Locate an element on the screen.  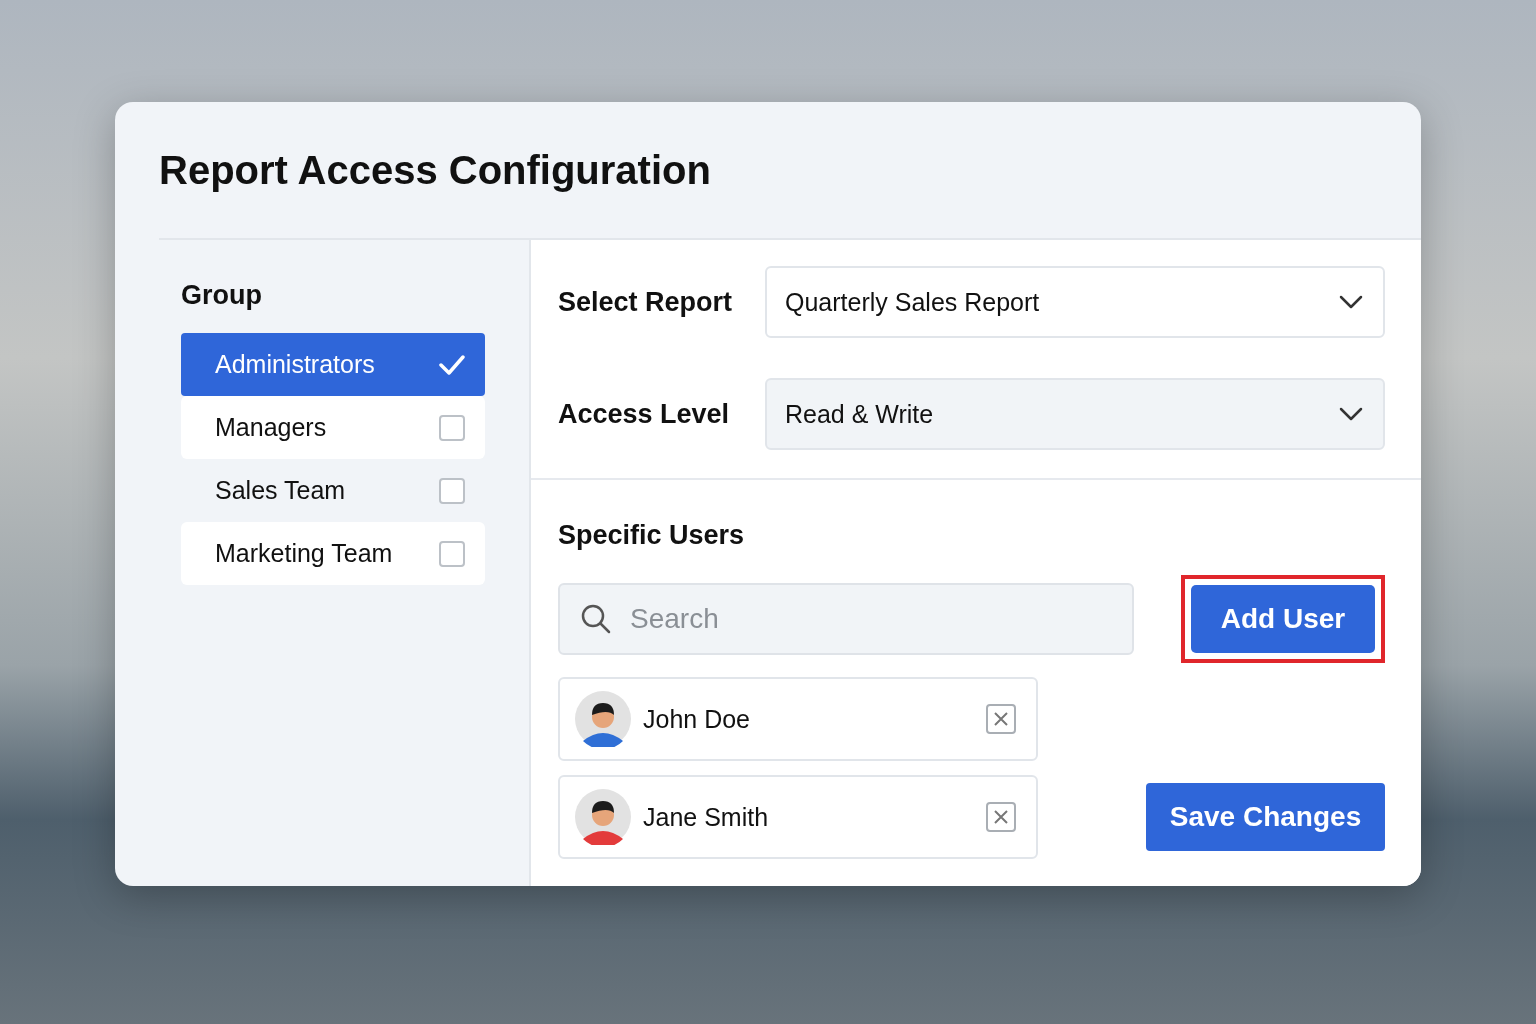
field-label: Select Report is located at coordinates (646, 302).